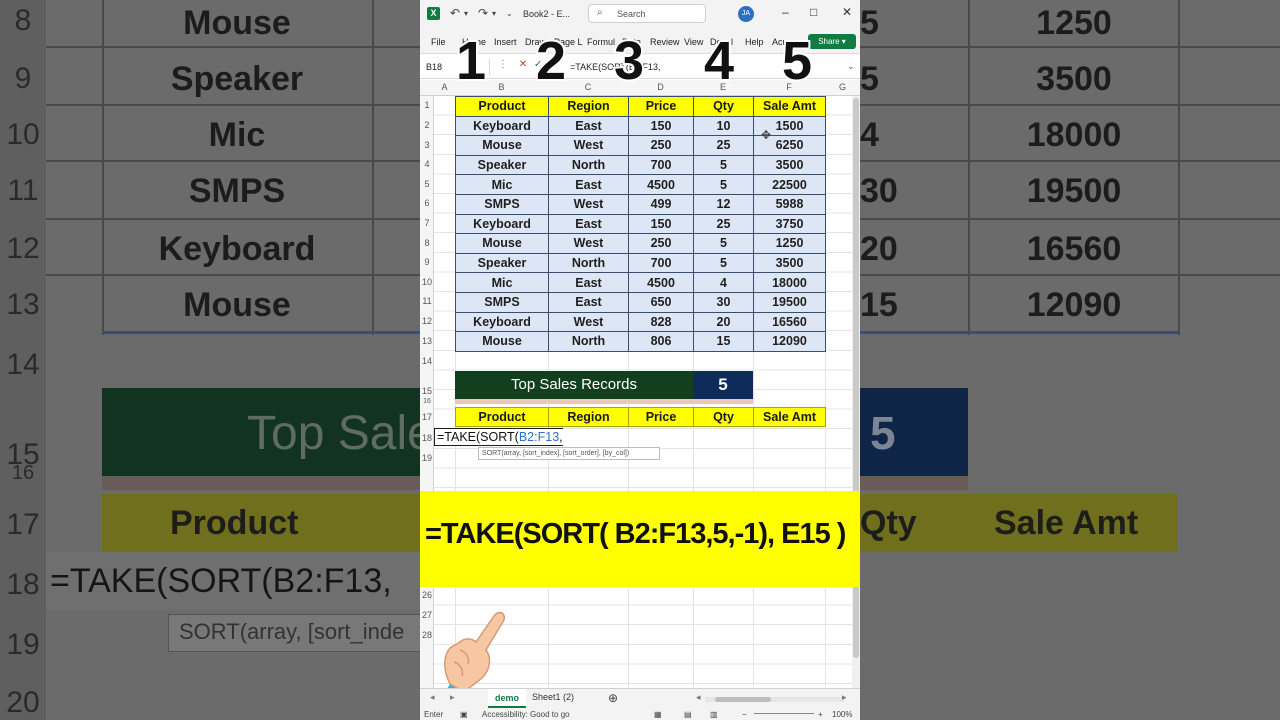  Describe the element at coordinates (661, 282) in the screenshot. I see `table-cell: 4500` at that location.